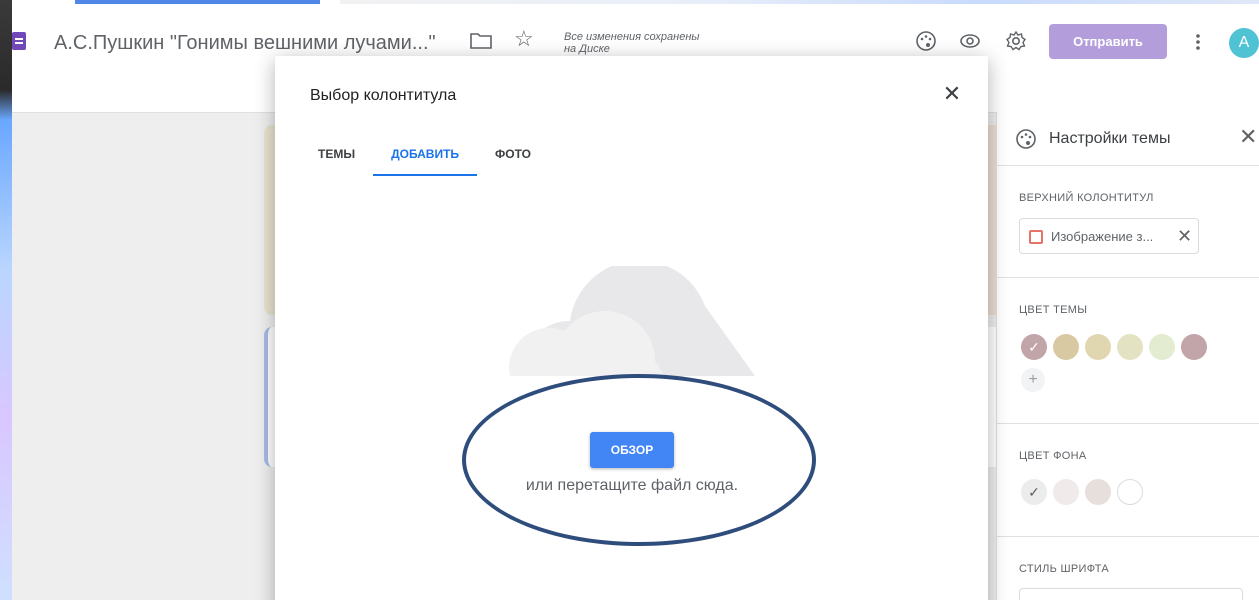  What do you see at coordinates (524, 39) in the screenshot?
I see `star-icon: ☆` at bounding box center [524, 39].